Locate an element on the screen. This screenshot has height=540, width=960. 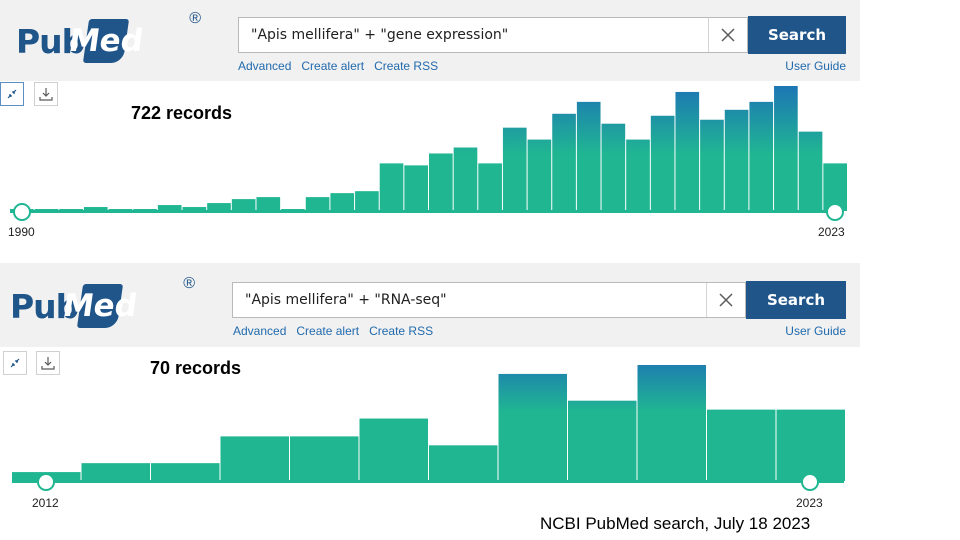
histogram-bar-2006 is located at coordinates (416, 188).